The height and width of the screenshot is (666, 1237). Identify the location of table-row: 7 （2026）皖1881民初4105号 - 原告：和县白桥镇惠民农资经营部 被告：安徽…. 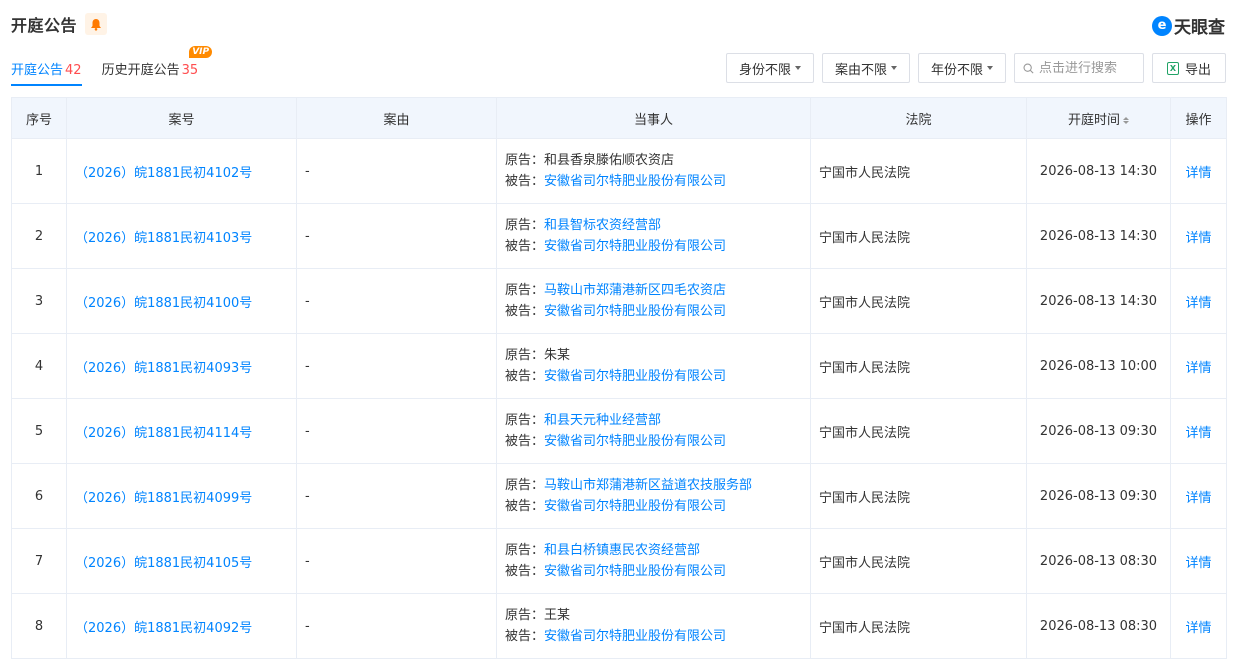
(619, 561).